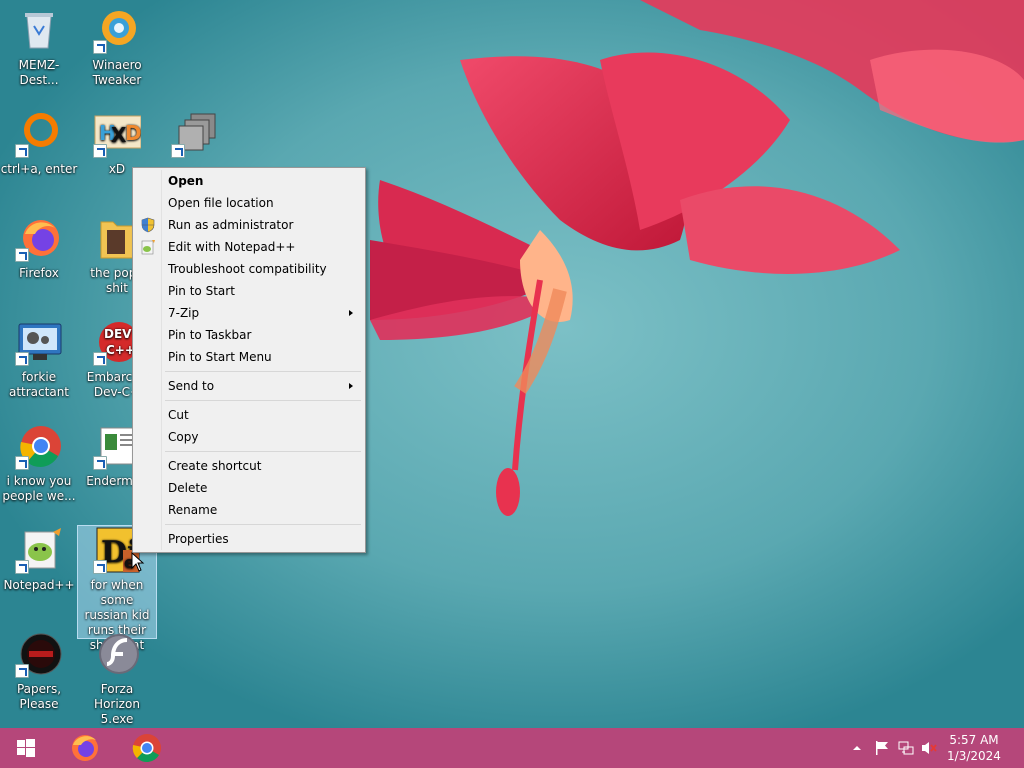 Image resolution: width=1024 pixels, height=768 pixels. I want to click on menu-item-label: Cut, so click(178, 415).